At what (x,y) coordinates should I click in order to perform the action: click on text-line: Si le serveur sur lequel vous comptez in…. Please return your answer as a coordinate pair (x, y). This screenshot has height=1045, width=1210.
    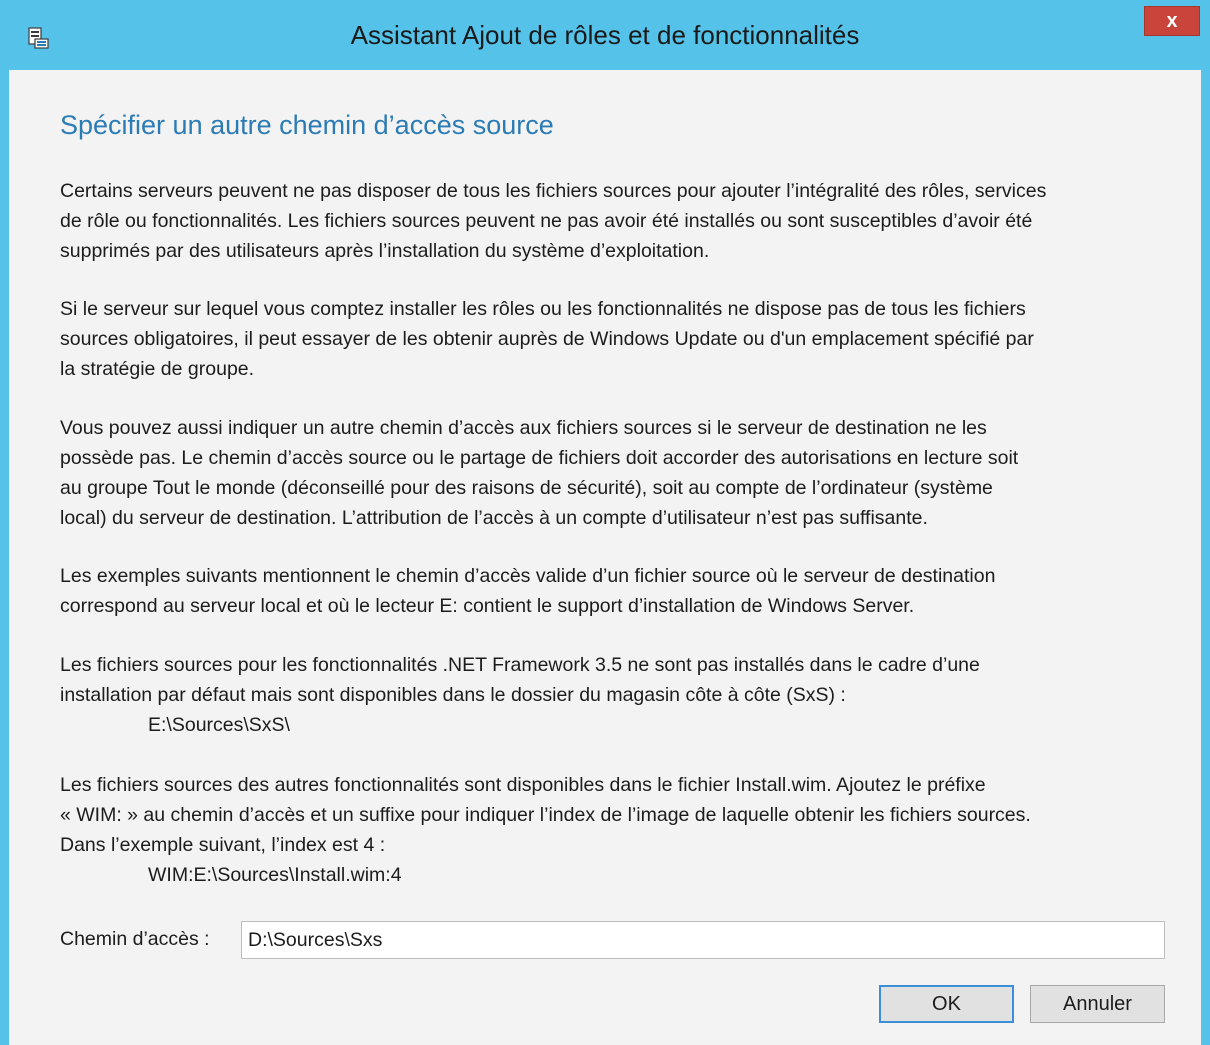
    Looking at the image, I should click on (543, 309).